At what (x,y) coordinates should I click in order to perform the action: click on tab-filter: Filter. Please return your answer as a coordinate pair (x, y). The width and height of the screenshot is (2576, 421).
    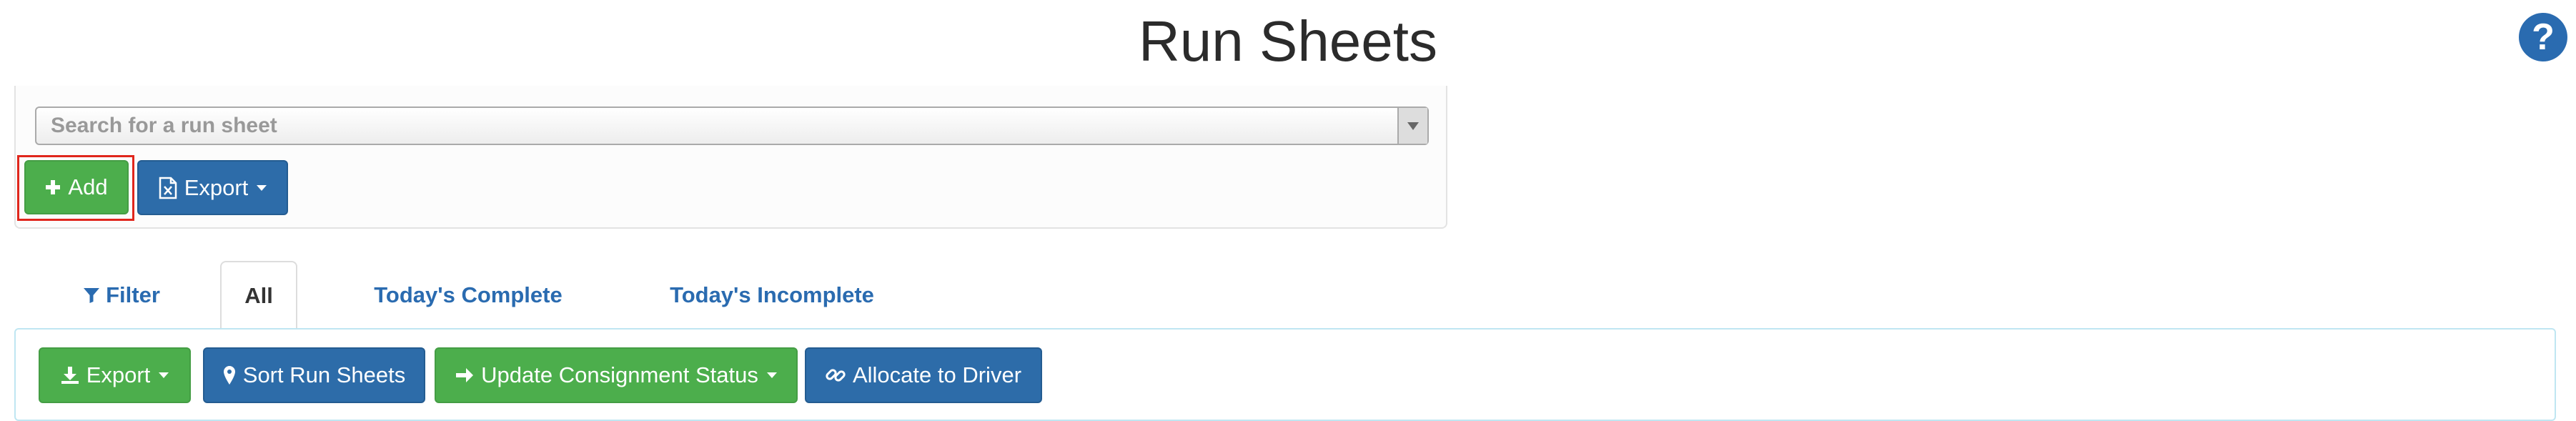
    Looking at the image, I should click on (122, 295).